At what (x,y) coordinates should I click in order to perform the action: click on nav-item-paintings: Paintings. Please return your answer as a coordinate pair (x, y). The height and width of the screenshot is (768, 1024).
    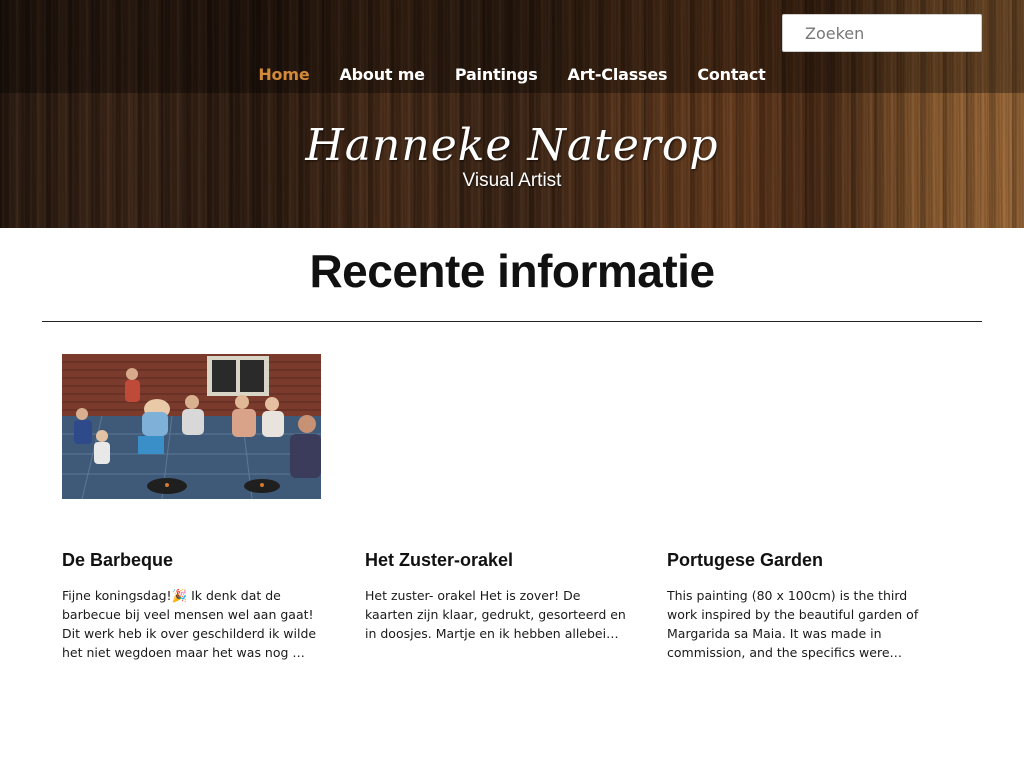
    Looking at the image, I should click on (496, 76).